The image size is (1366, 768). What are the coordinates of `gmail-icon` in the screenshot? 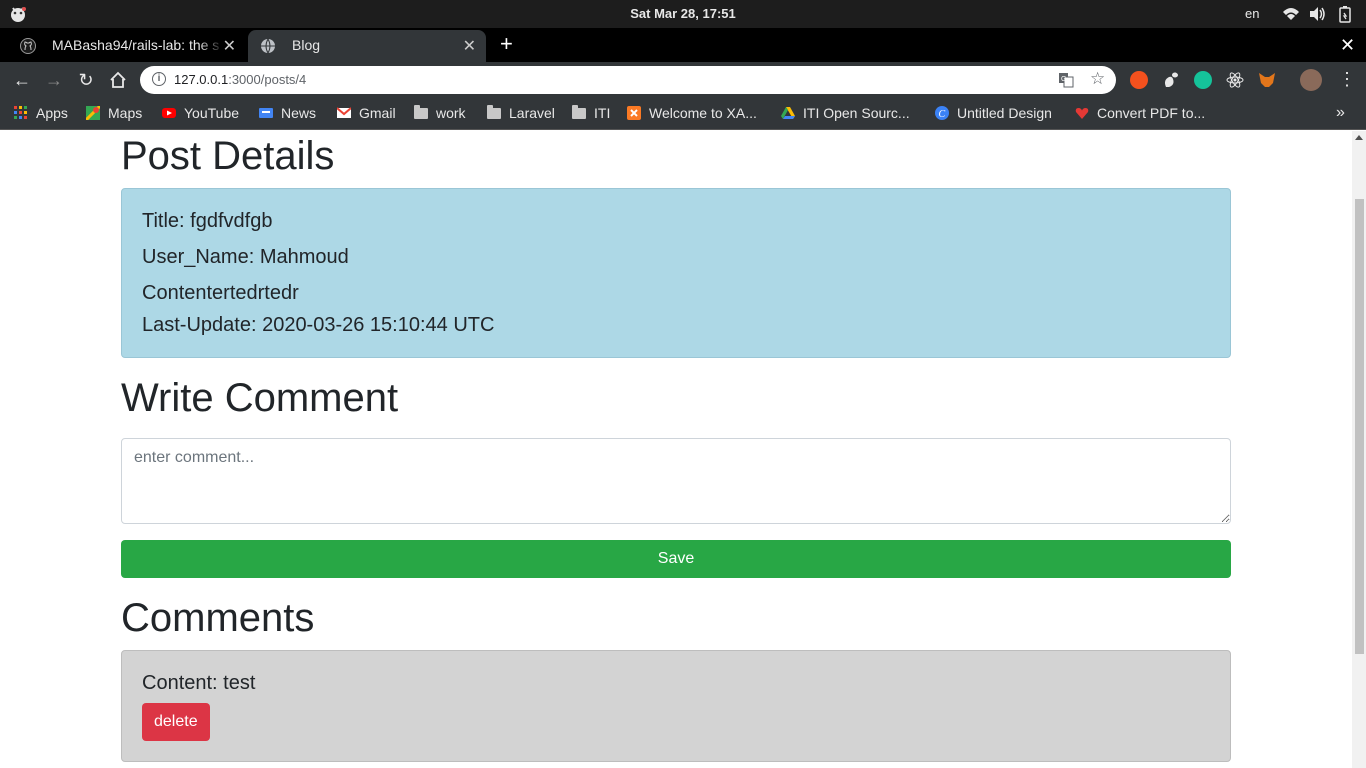 It's located at (344, 112).